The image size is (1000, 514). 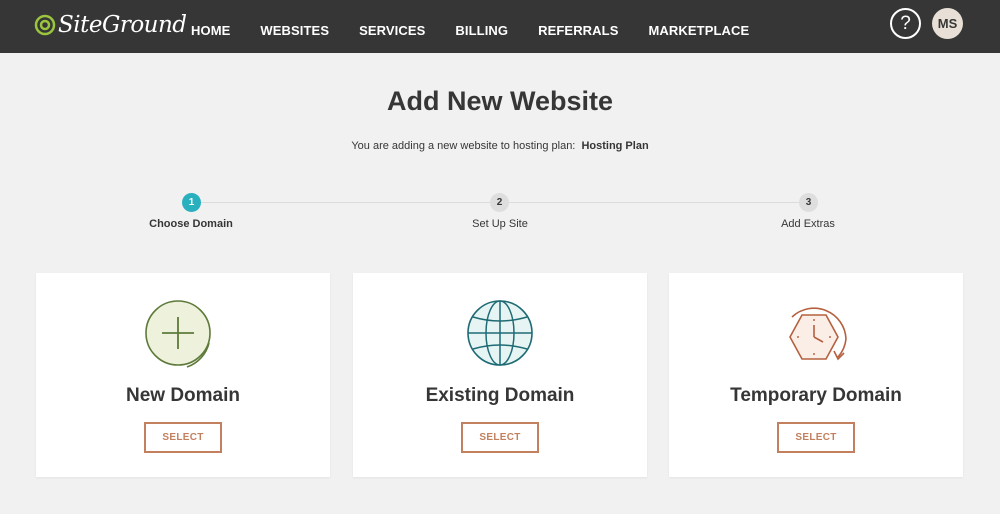 What do you see at coordinates (191, 224) in the screenshot?
I see `step-1-label: Choose Domain` at bounding box center [191, 224].